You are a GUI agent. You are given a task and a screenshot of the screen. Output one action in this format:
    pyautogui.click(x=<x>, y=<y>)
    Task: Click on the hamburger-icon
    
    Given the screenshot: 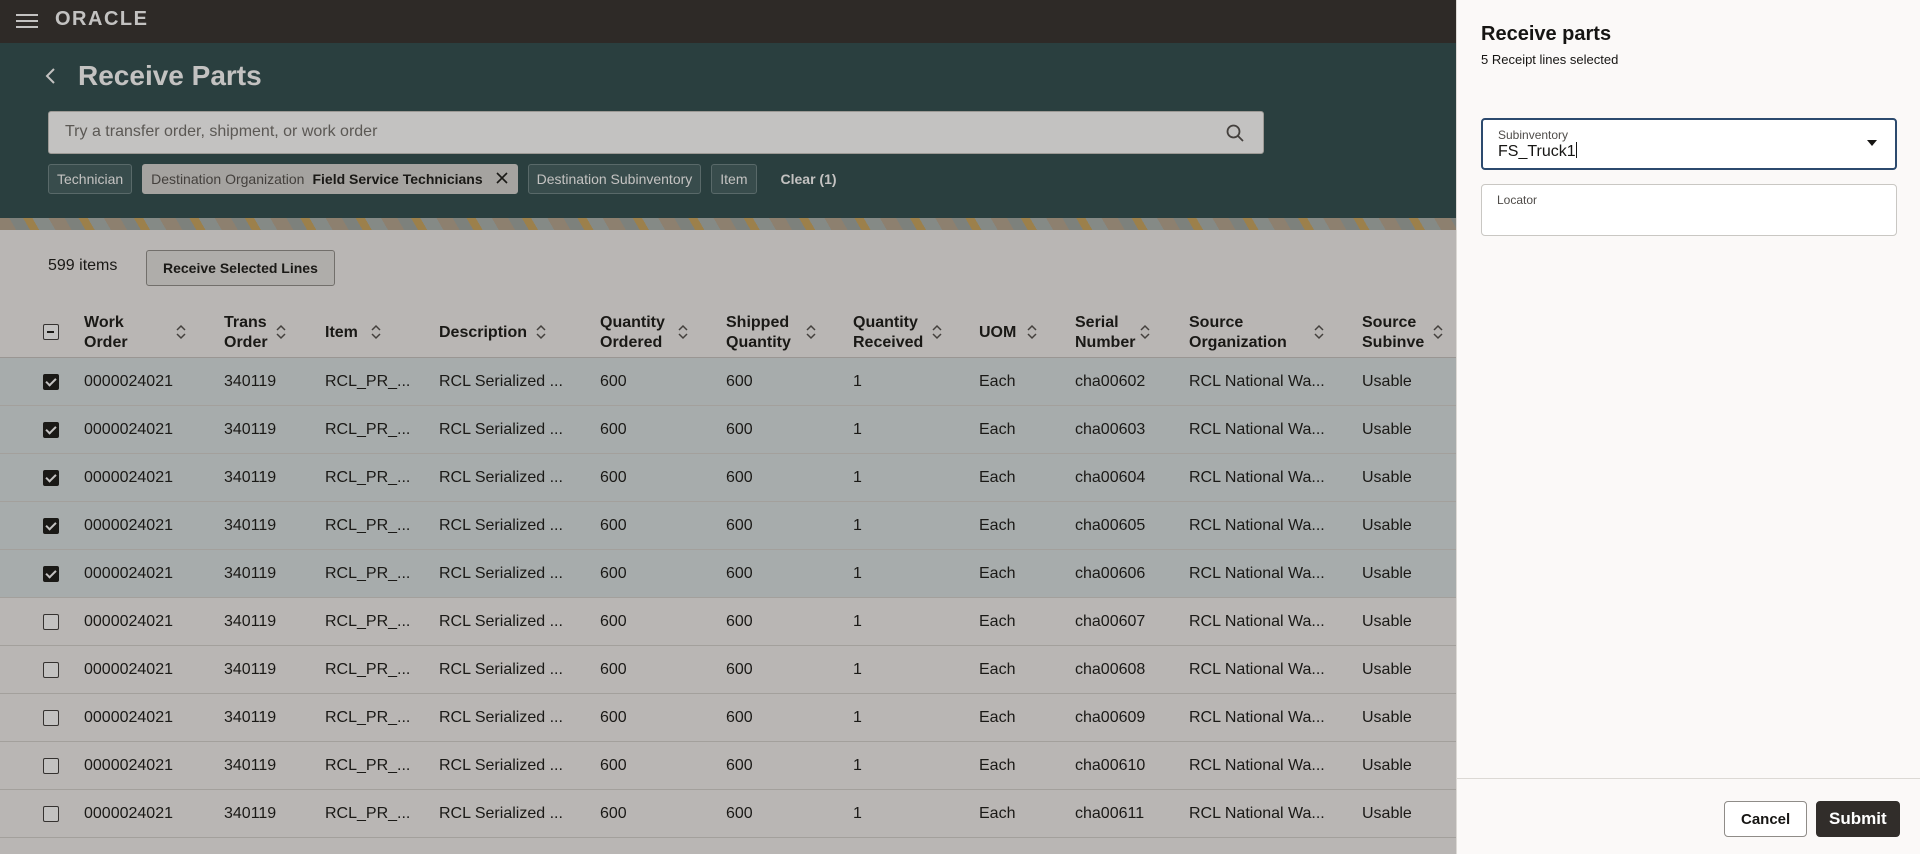 What is the action you would take?
    pyautogui.click(x=27, y=21)
    